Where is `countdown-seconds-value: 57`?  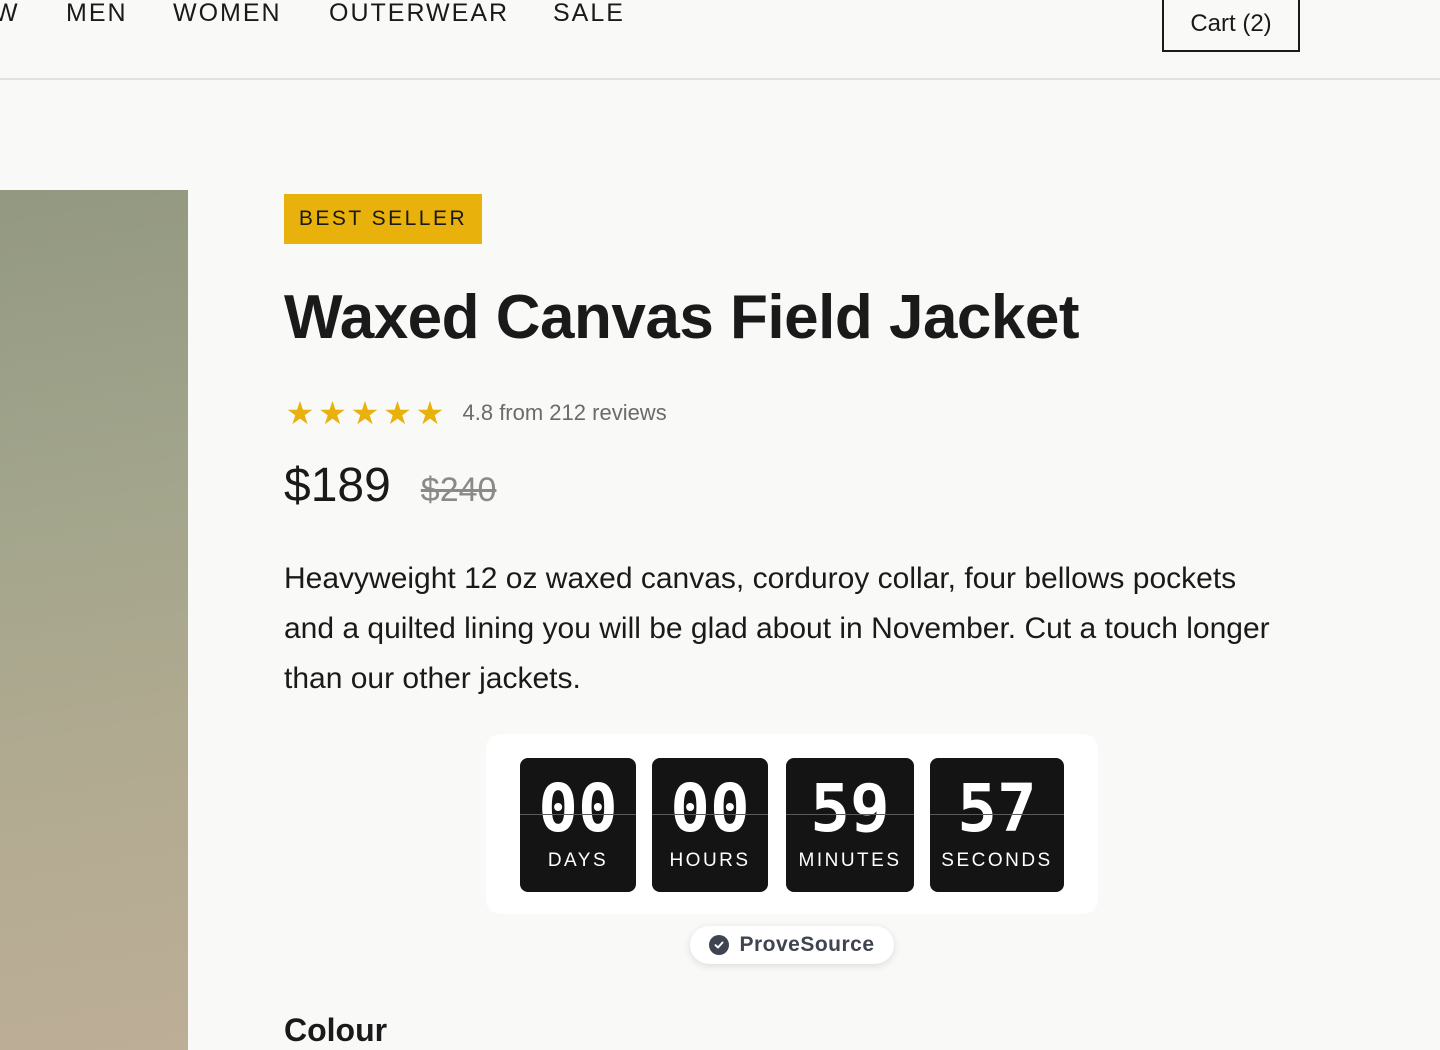 countdown-seconds-value: 57 is located at coordinates (997, 808).